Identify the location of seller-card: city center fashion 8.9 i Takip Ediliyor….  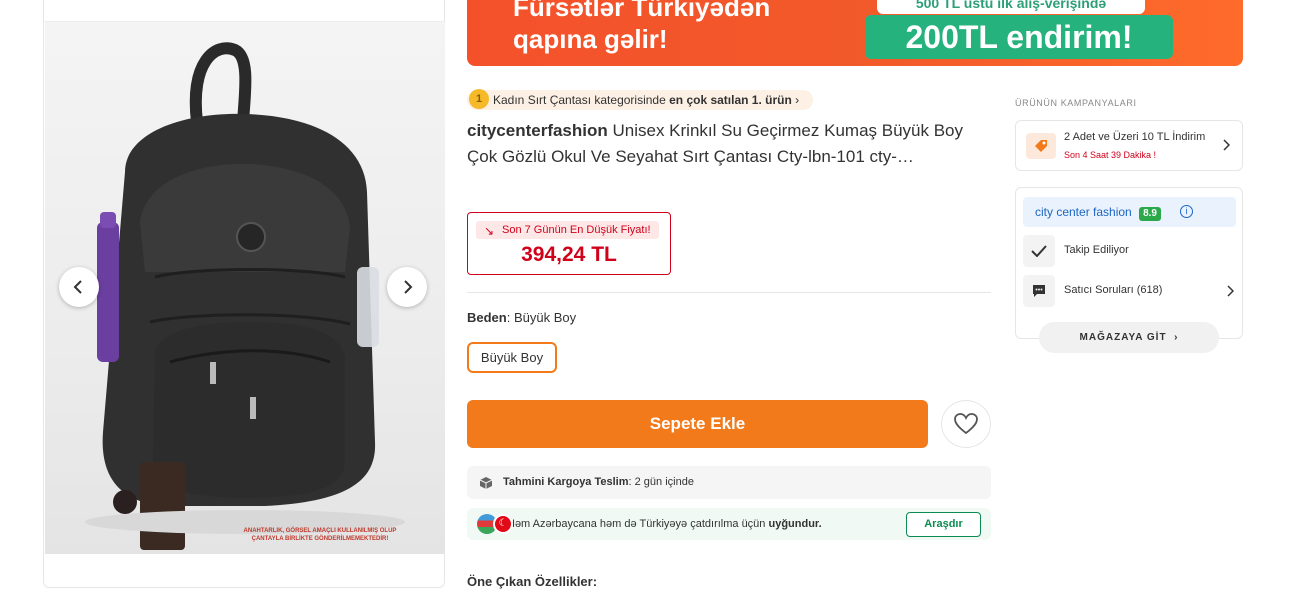
(1129, 270).